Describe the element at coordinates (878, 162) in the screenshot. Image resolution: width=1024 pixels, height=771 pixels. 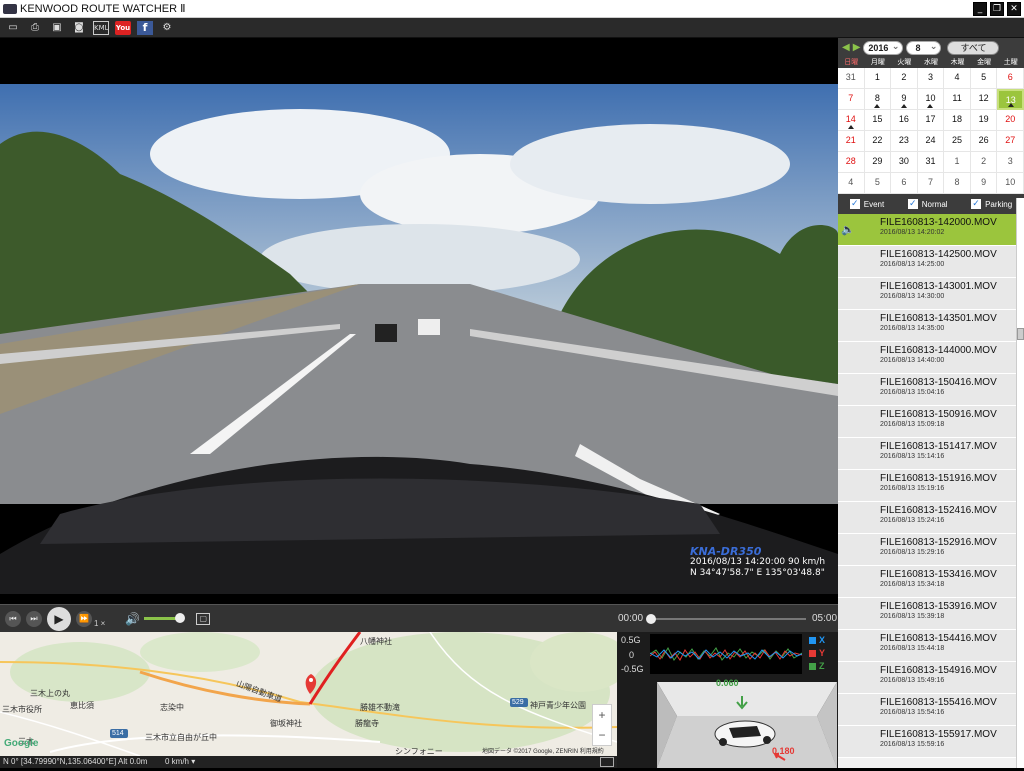
I see `calendar-day: 29` at that location.